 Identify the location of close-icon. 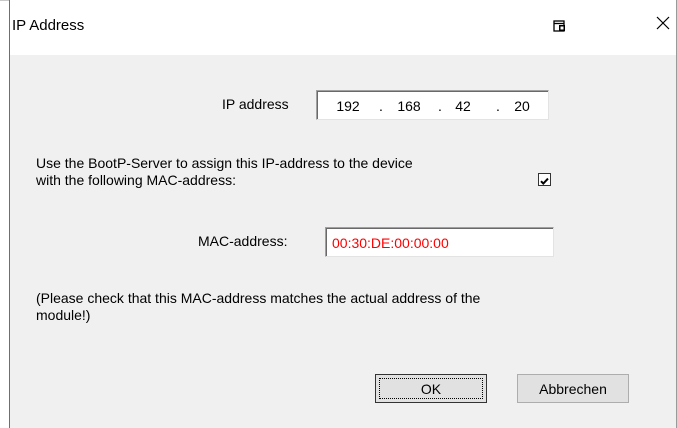
(663, 23).